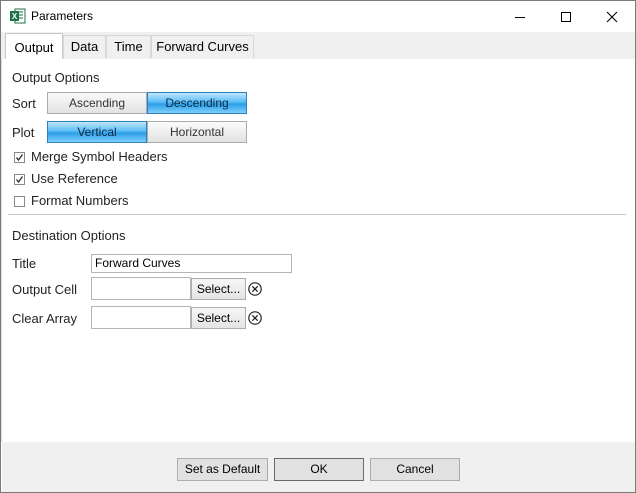 This screenshot has height=493, width=636. Describe the element at coordinates (19, 201) in the screenshot. I see `format-numbers-checkbox` at that location.